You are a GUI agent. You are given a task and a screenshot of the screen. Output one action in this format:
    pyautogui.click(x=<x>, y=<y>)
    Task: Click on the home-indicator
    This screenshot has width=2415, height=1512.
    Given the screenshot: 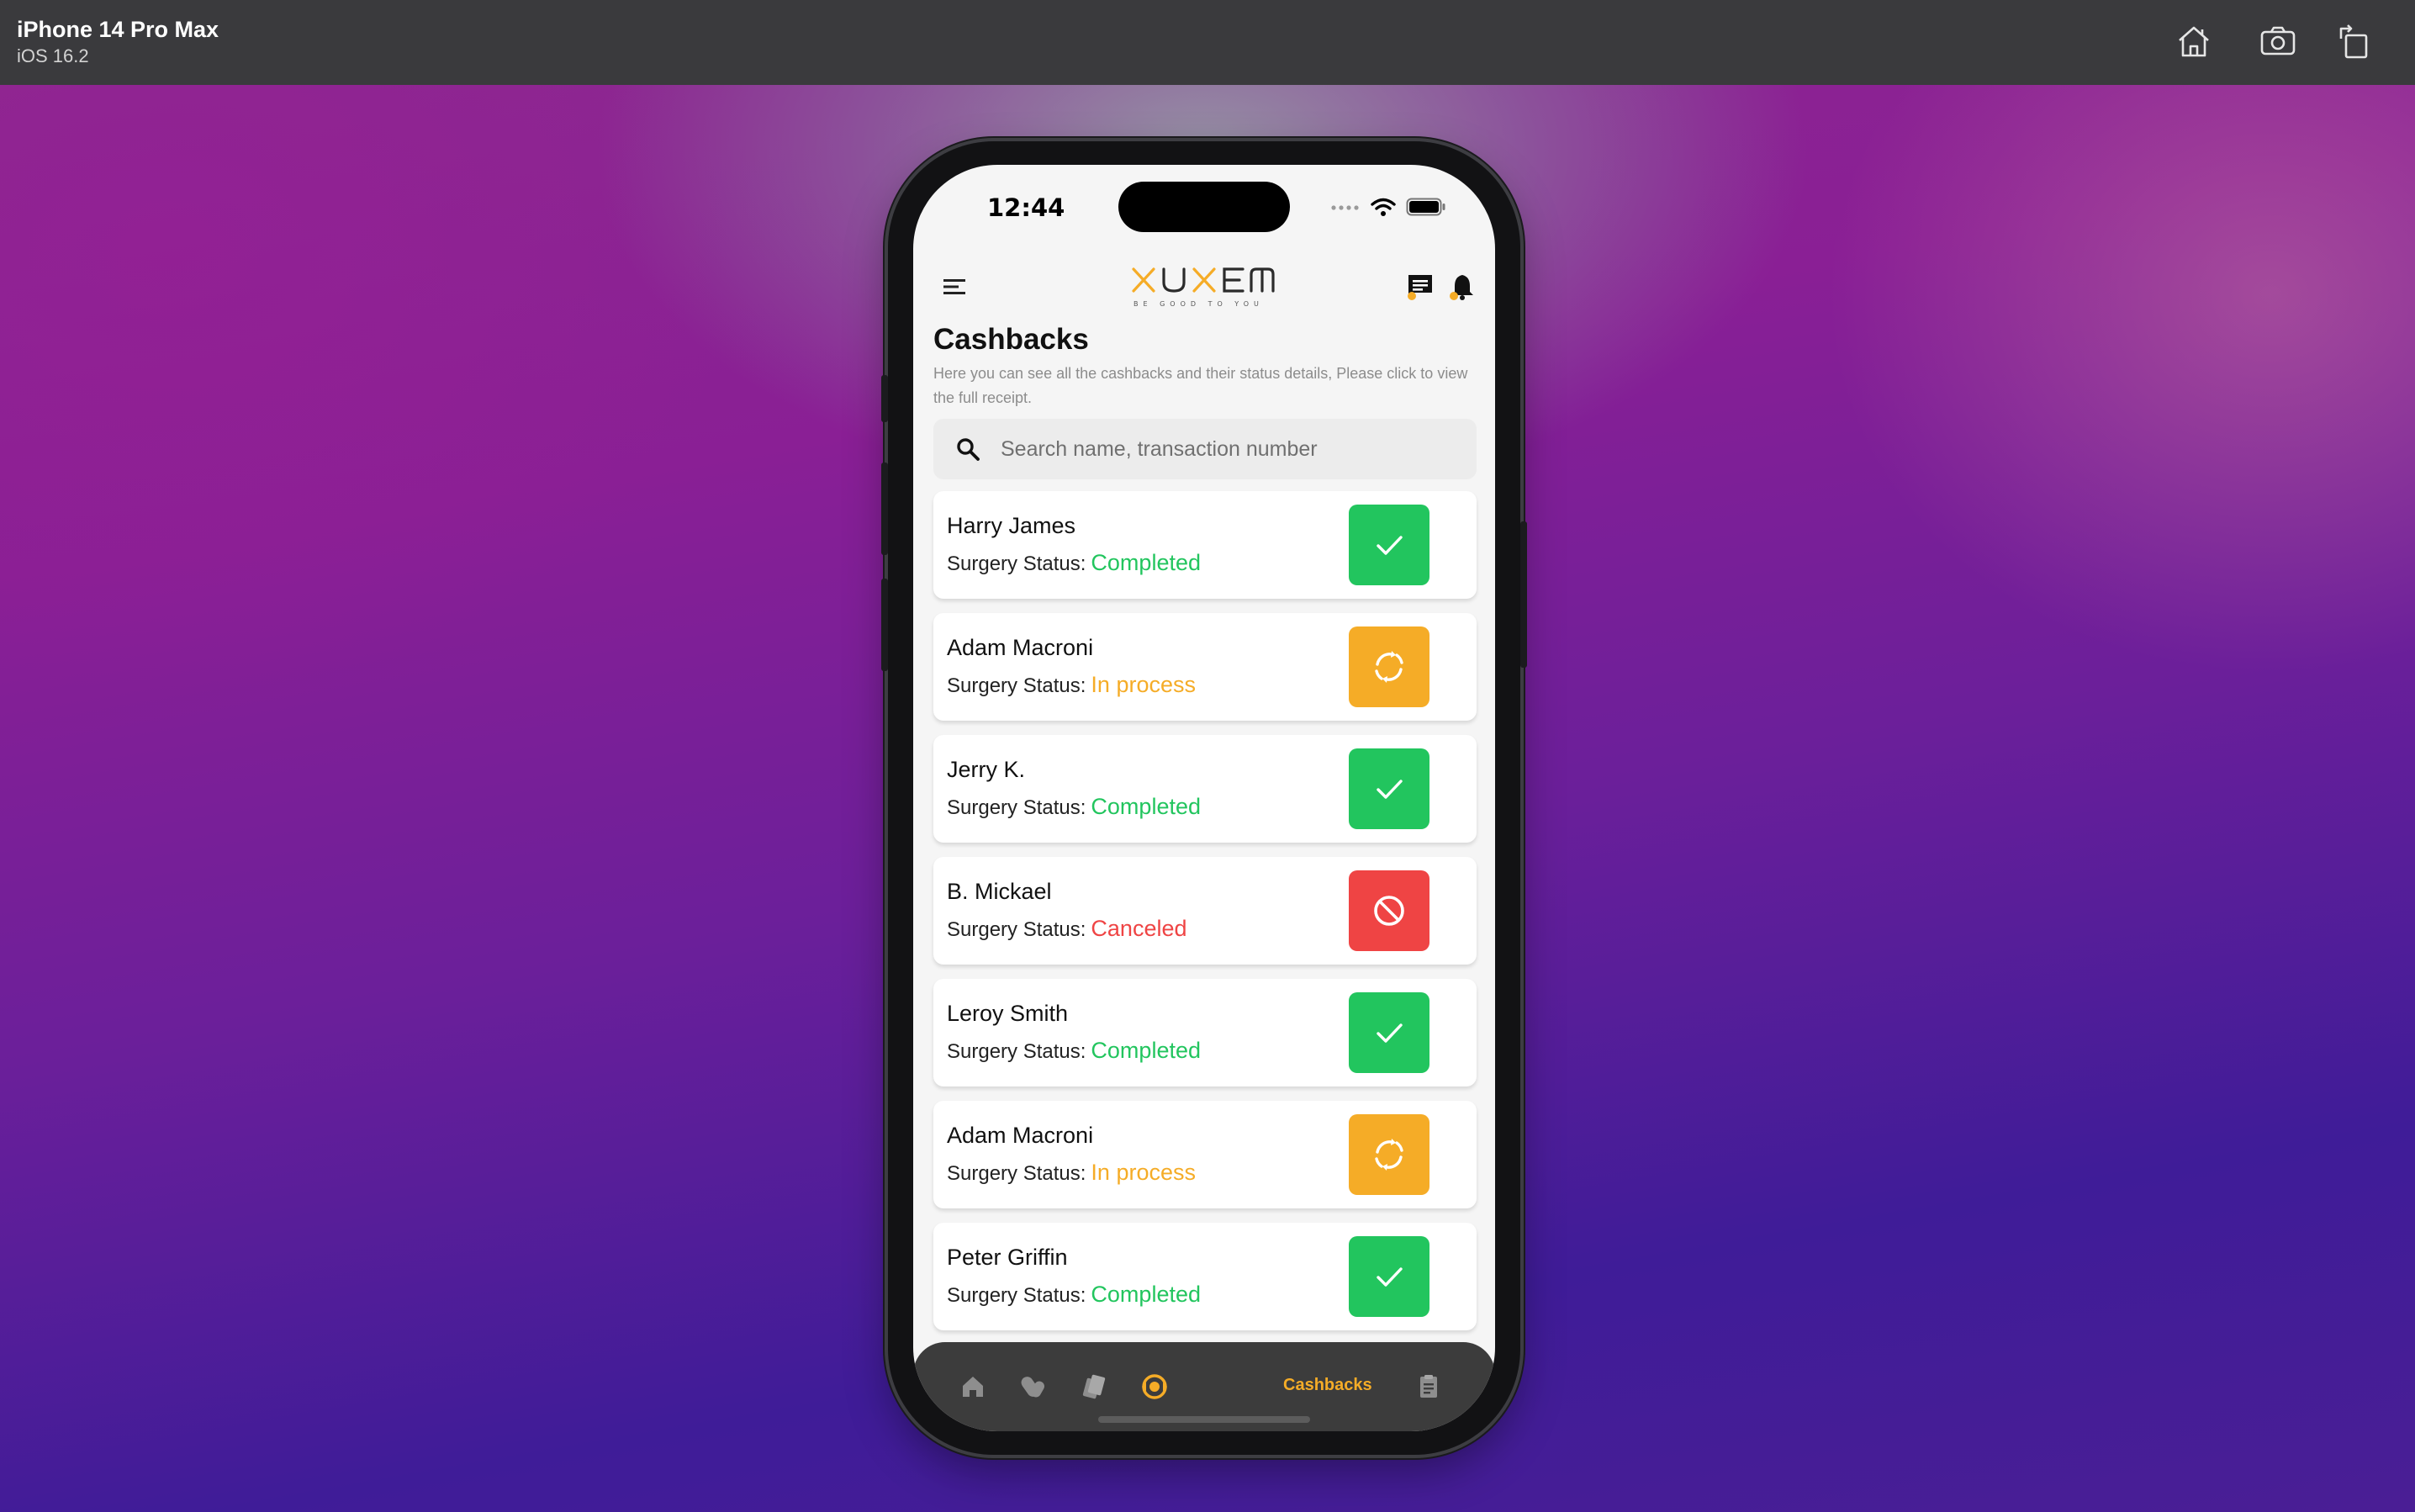 What is the action you would take?
    pyautogui.click(x=1204, y=1419)
    